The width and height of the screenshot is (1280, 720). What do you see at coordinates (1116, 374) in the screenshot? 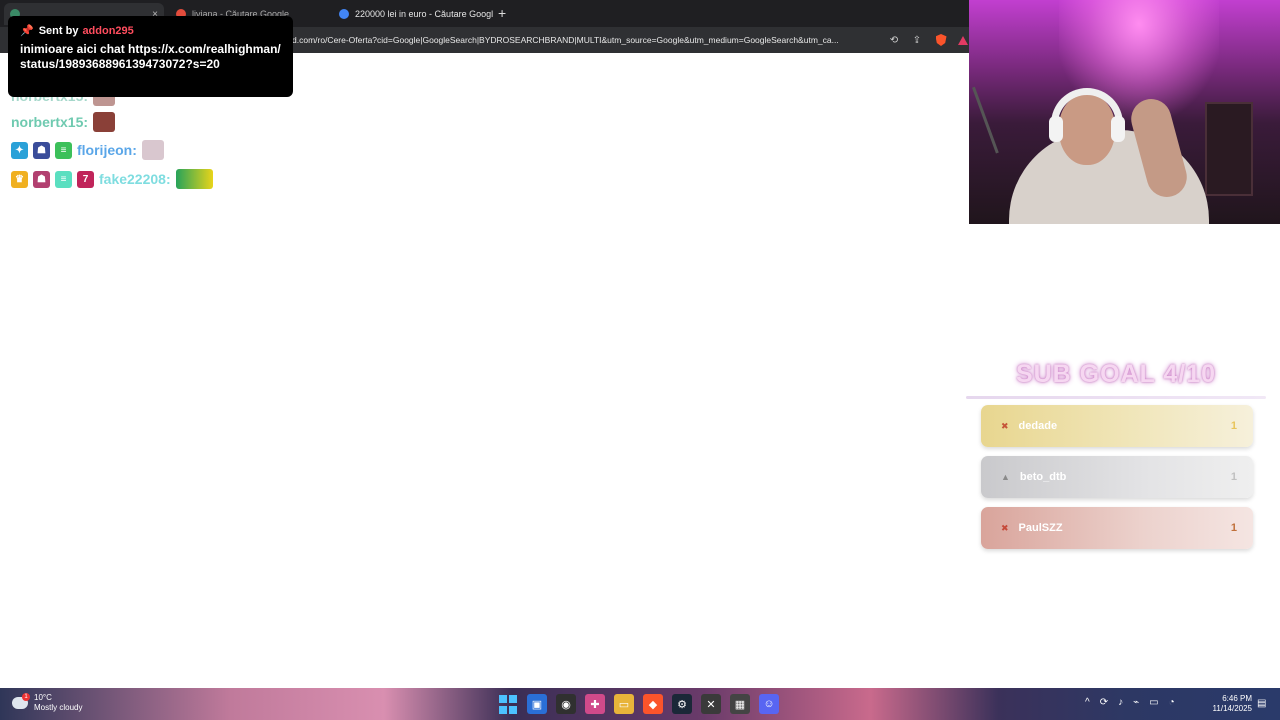
I see `sub-goal-title: SUB GOAL 4/10` at bounding box center [1116, 374].